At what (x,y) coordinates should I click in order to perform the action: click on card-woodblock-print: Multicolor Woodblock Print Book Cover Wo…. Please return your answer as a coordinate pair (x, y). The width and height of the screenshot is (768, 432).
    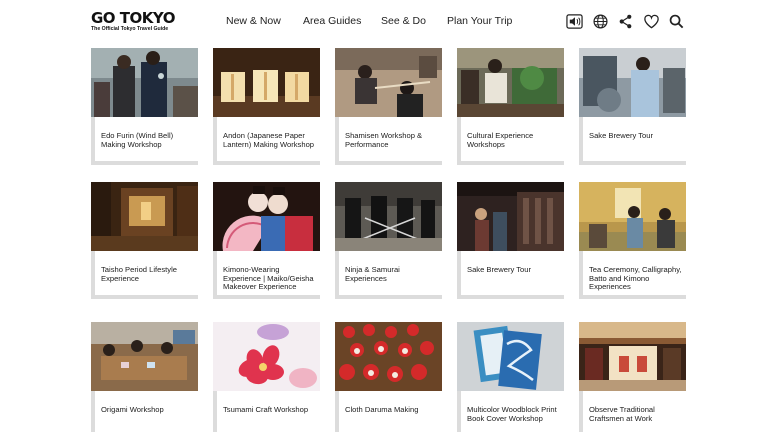
    Looking at the image, I should click on (510, 377).